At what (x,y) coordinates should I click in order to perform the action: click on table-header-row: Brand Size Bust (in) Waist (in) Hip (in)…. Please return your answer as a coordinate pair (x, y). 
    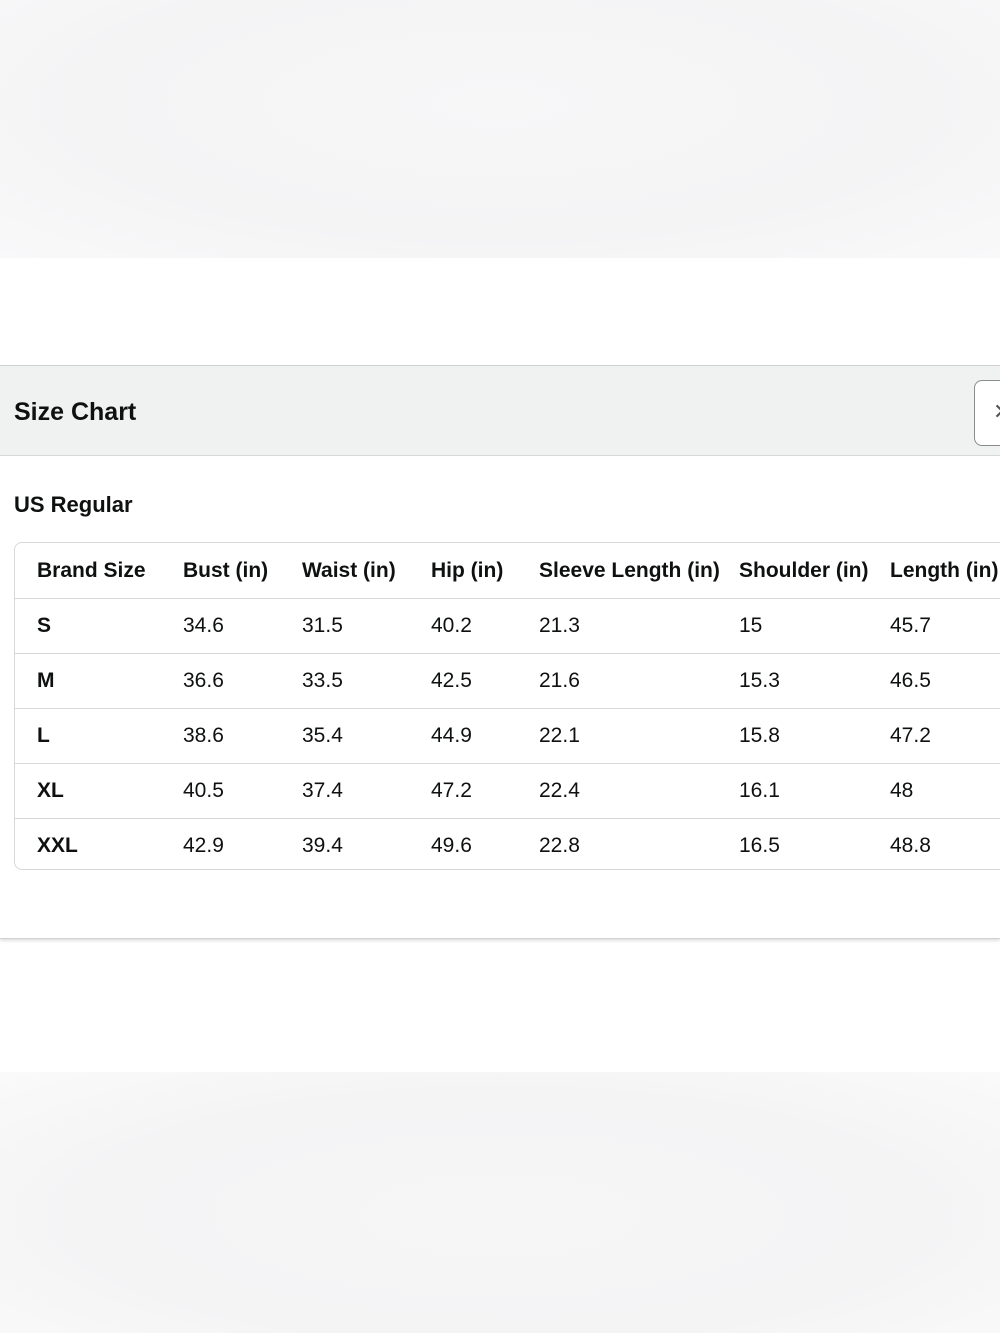
    Looking at the image, I should click on (507, 571).